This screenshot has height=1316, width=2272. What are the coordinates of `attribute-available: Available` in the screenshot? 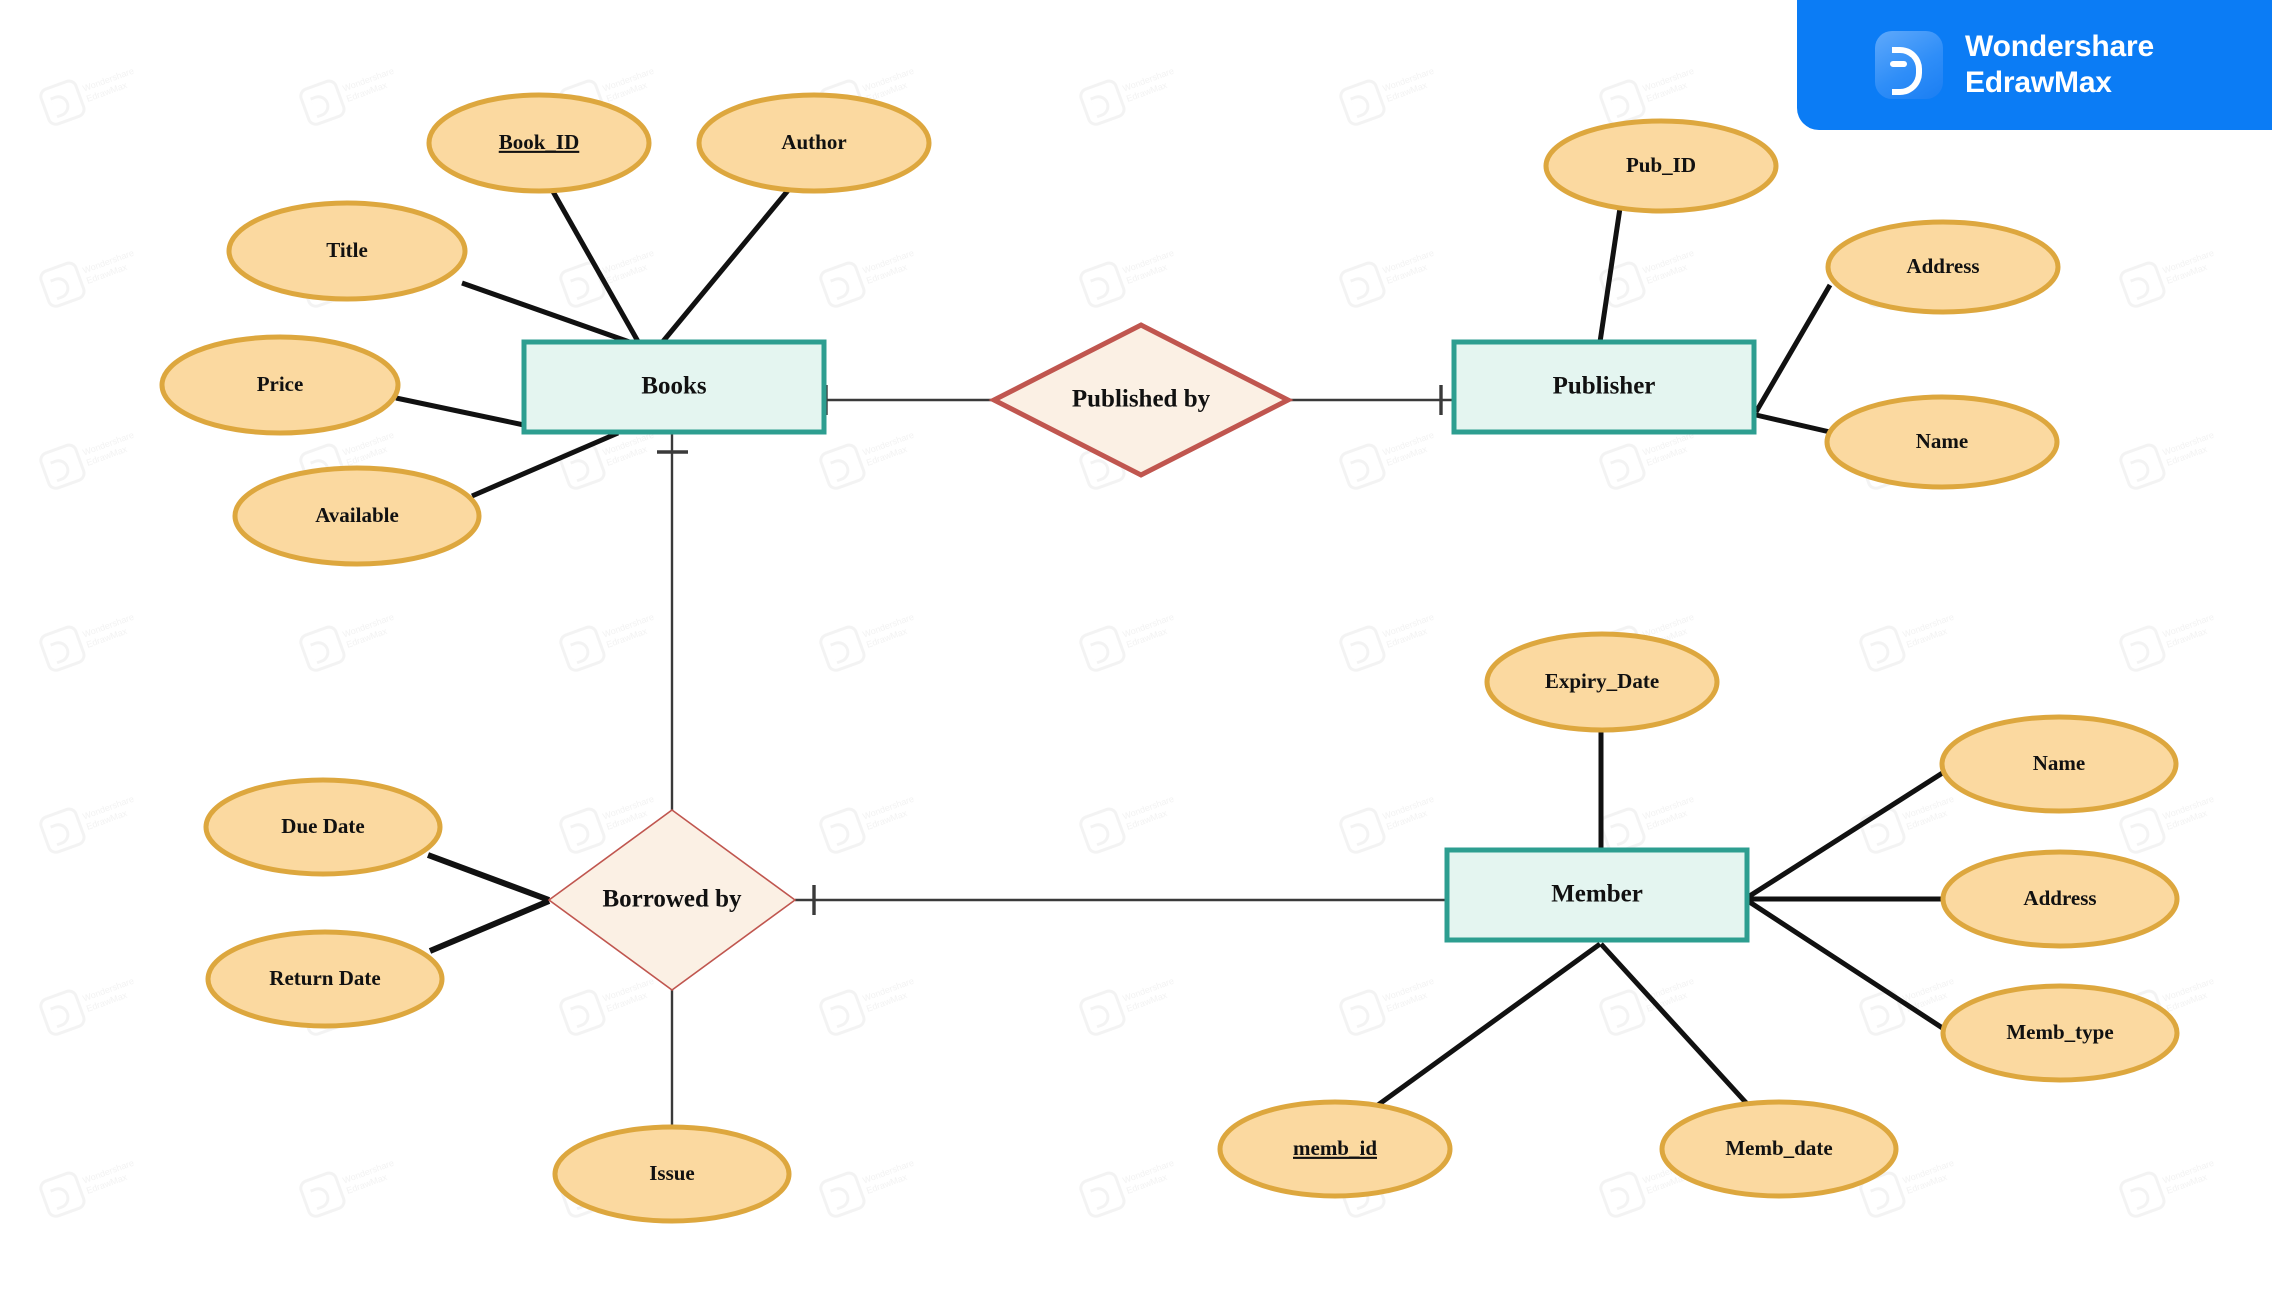 It's located at (357, 516).